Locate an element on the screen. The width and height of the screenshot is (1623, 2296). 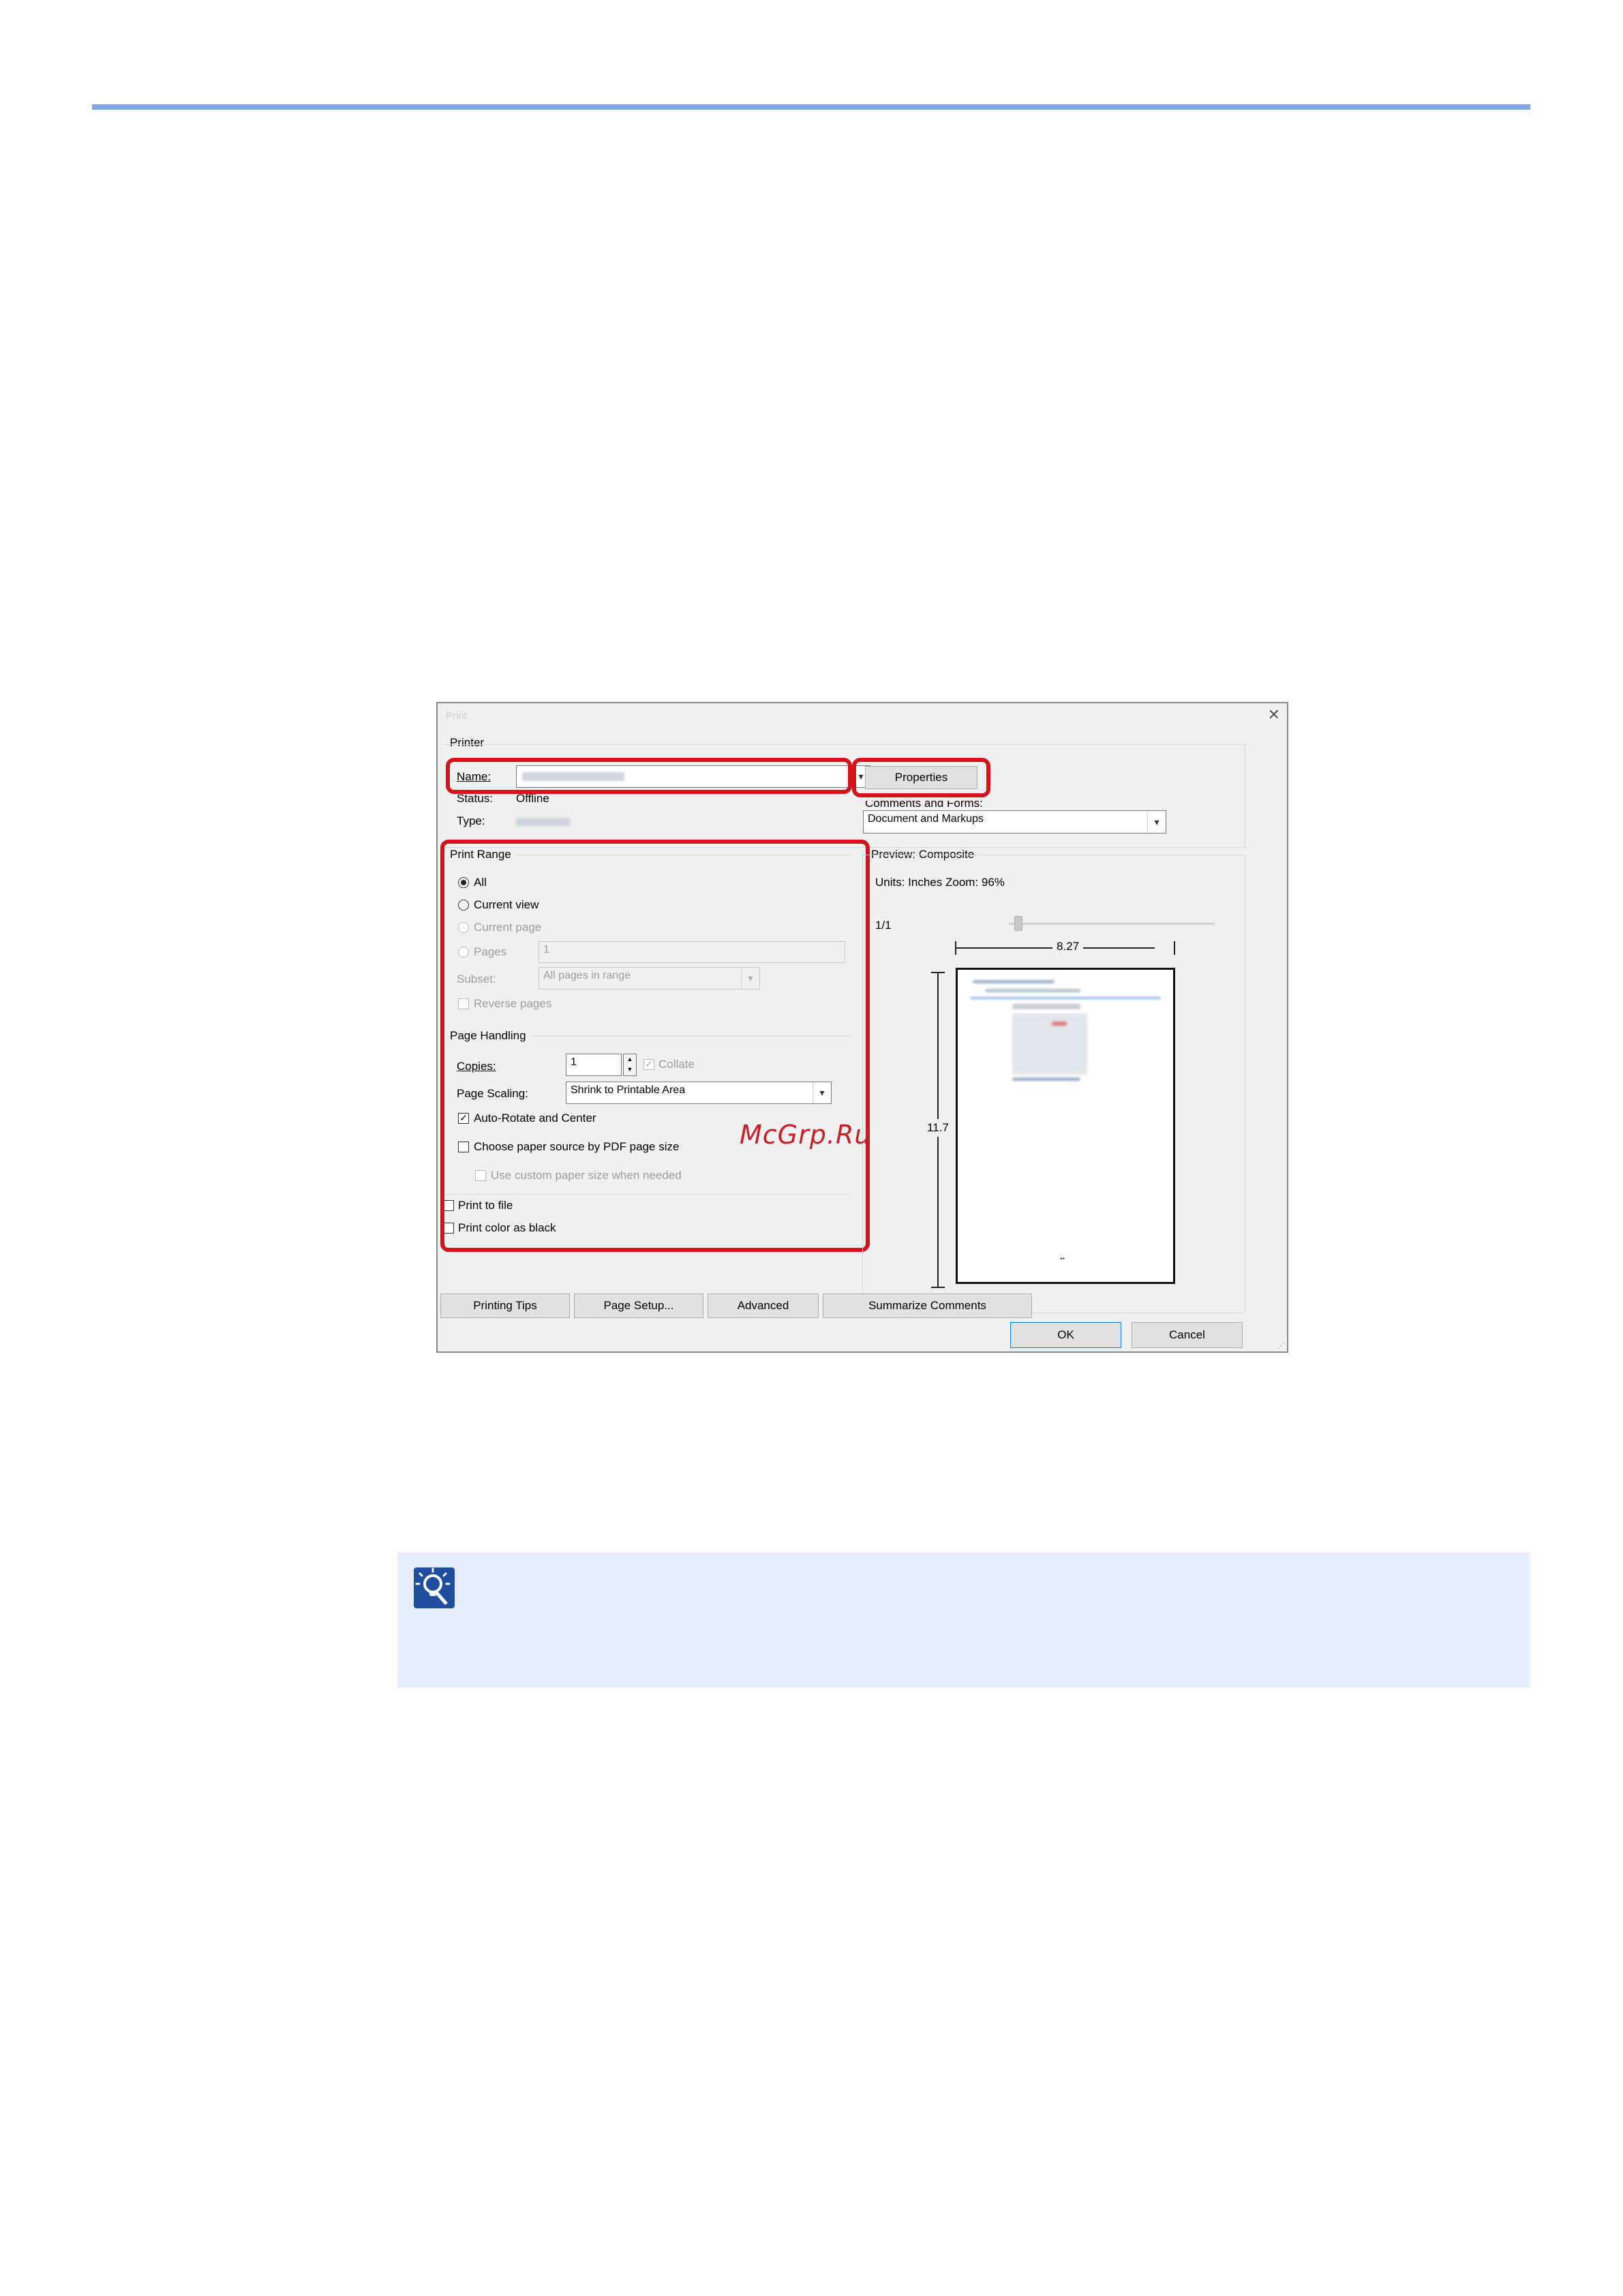
highlight-print-options is located at coordinates (655, 1046).